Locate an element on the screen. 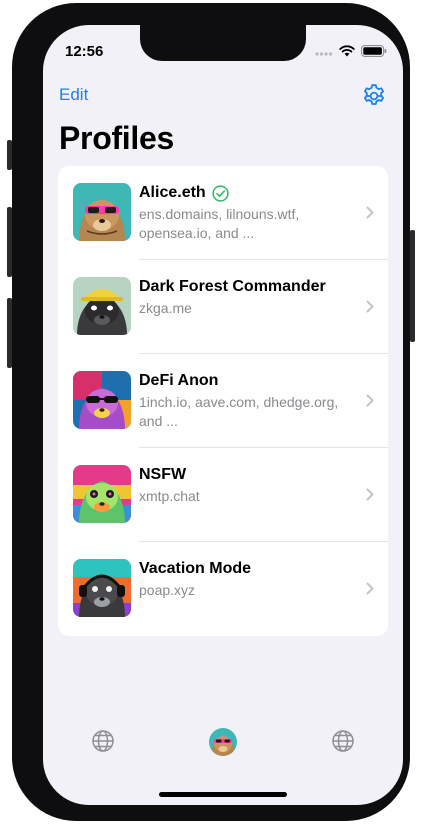 The width and height of the screenshot is (422, 824). wifi-icon is located at coordinates (347, 51).